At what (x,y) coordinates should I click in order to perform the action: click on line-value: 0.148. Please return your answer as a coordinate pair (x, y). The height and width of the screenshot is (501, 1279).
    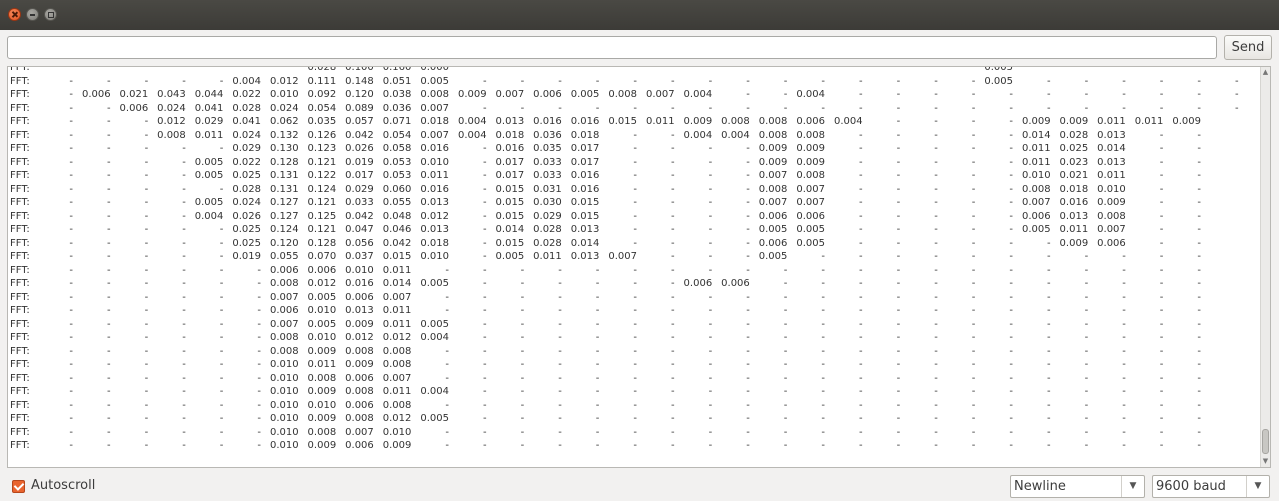
    Looking at the image, I should click on (359, 81).